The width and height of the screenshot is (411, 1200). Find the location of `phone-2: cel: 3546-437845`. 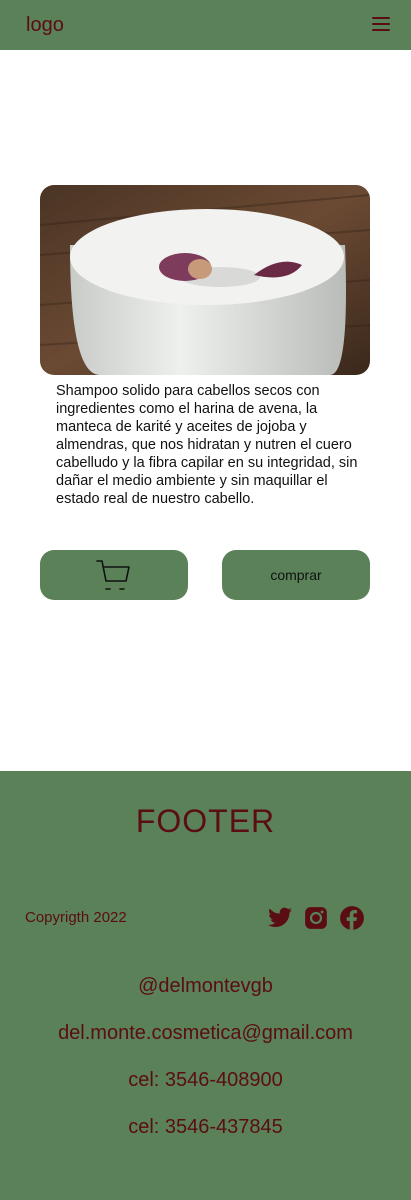

phone-2: cel: 3546-437845 is located at coordinates (205, 1127).